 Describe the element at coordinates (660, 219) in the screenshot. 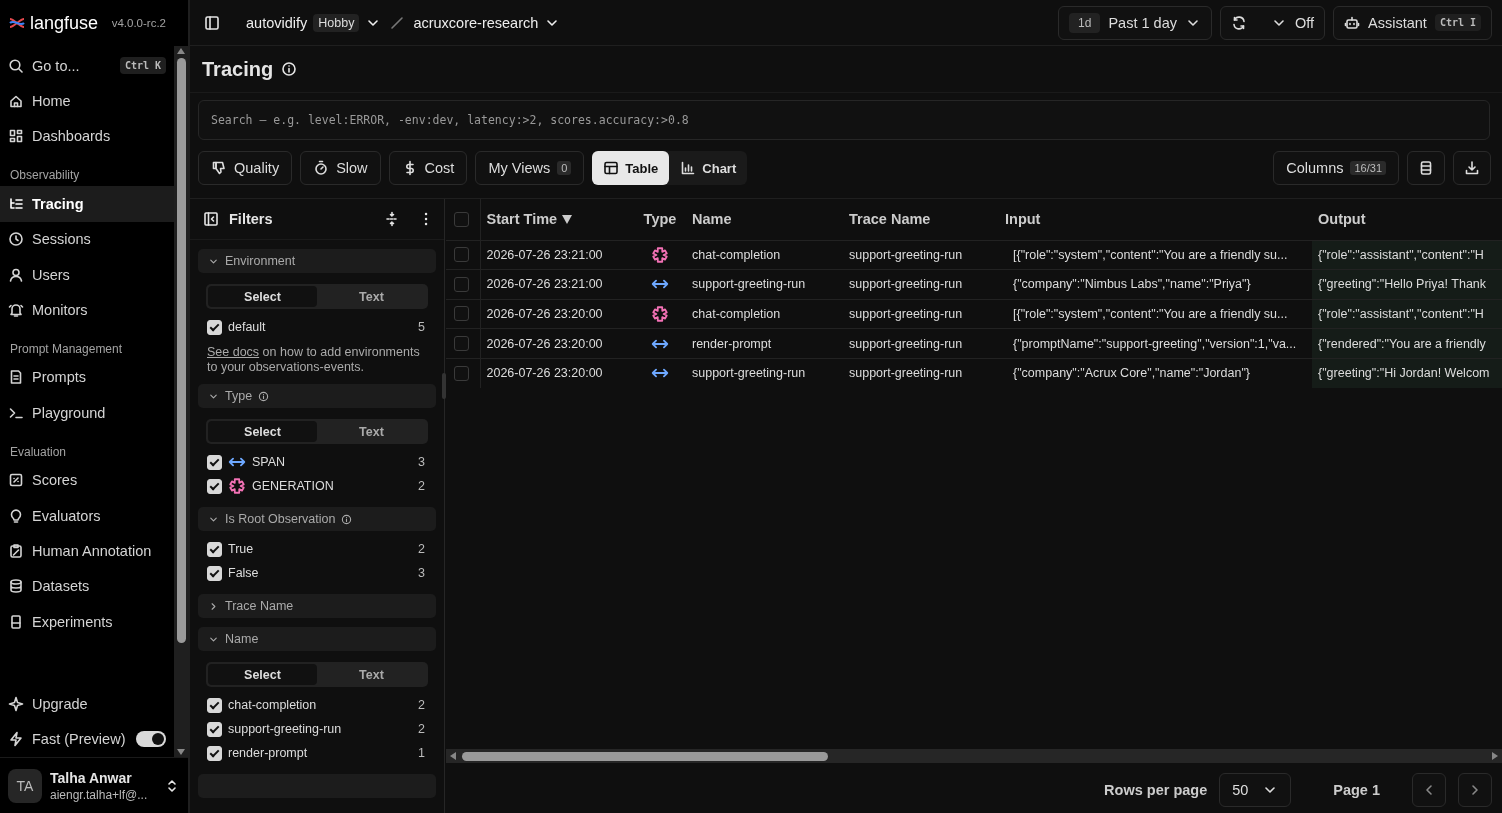

I see `column-header: Type` at that location.